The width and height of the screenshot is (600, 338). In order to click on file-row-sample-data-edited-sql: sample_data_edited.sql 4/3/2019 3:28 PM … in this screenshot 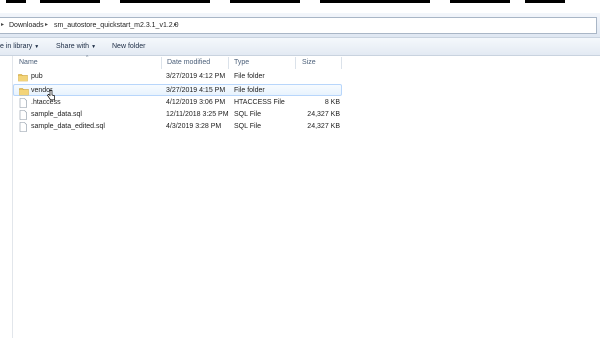, I will do `click(177, 127)`.